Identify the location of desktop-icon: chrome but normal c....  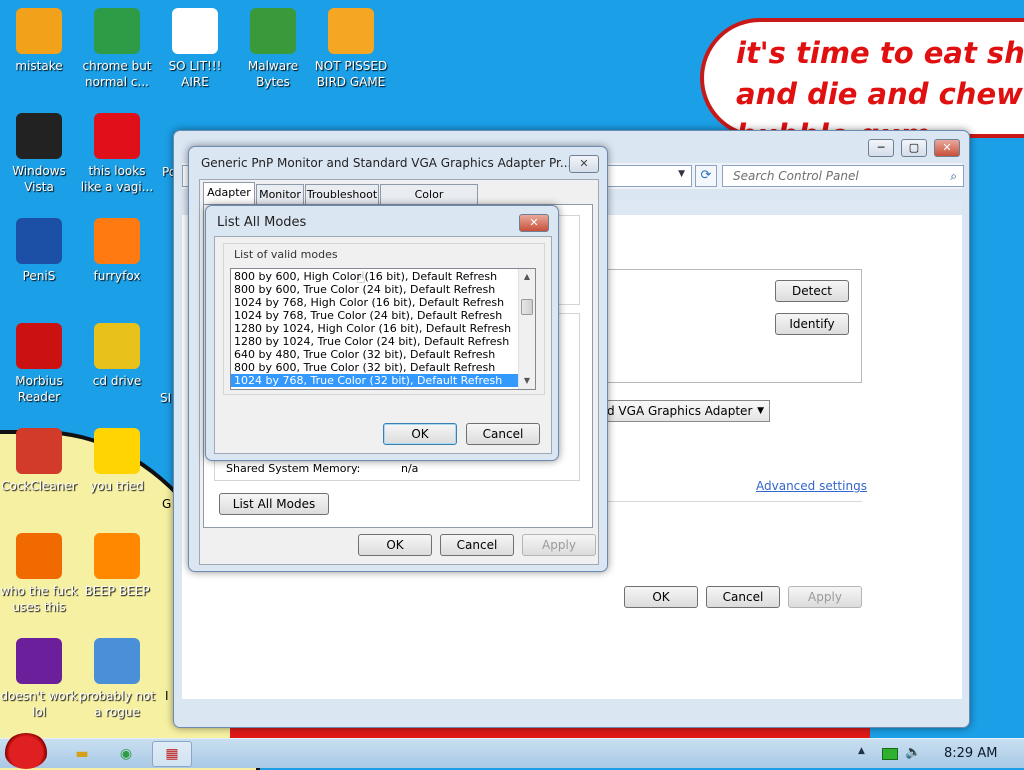
(117, 49).